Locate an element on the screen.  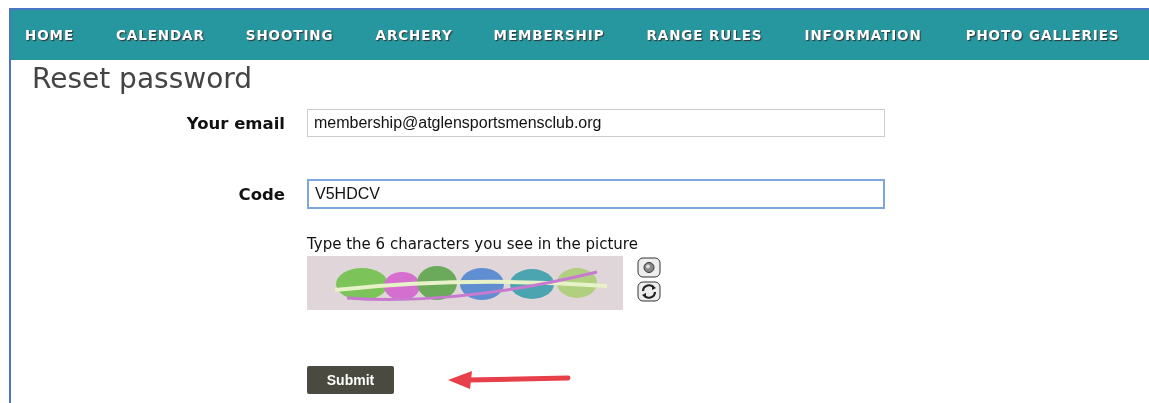
input-field: V5HDCV is located at coordinates (596, 194).